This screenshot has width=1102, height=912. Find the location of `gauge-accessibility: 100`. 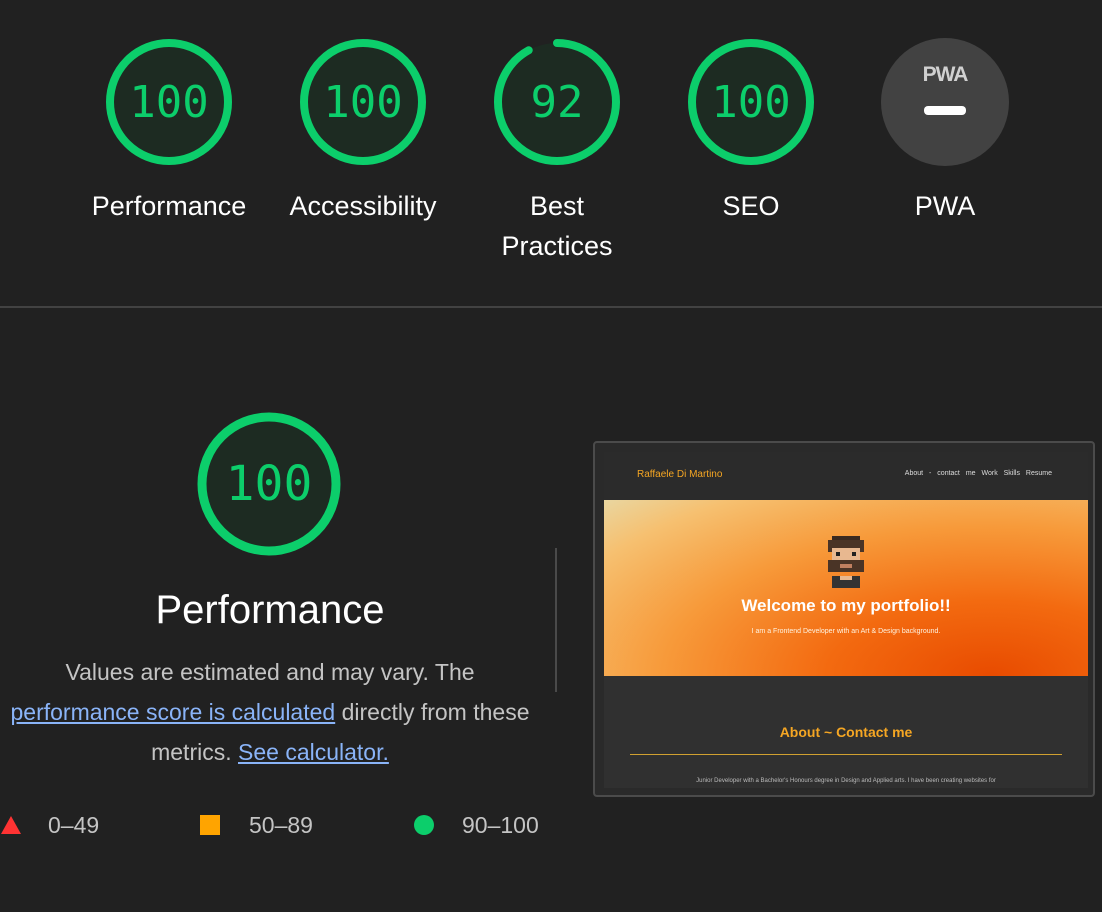

gauge-accessibility: 100 is located at coordinates (363, 102).